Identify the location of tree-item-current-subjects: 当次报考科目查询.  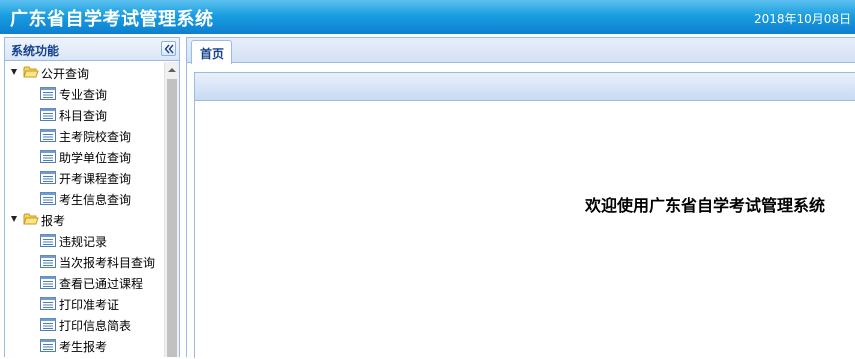
(84, 261).